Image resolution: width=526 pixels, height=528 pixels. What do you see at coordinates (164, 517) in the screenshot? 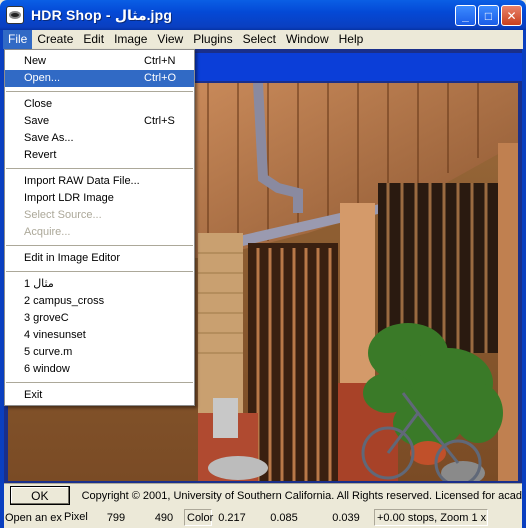
I see `pixel-y: 490` at bounding box center [164, 517].